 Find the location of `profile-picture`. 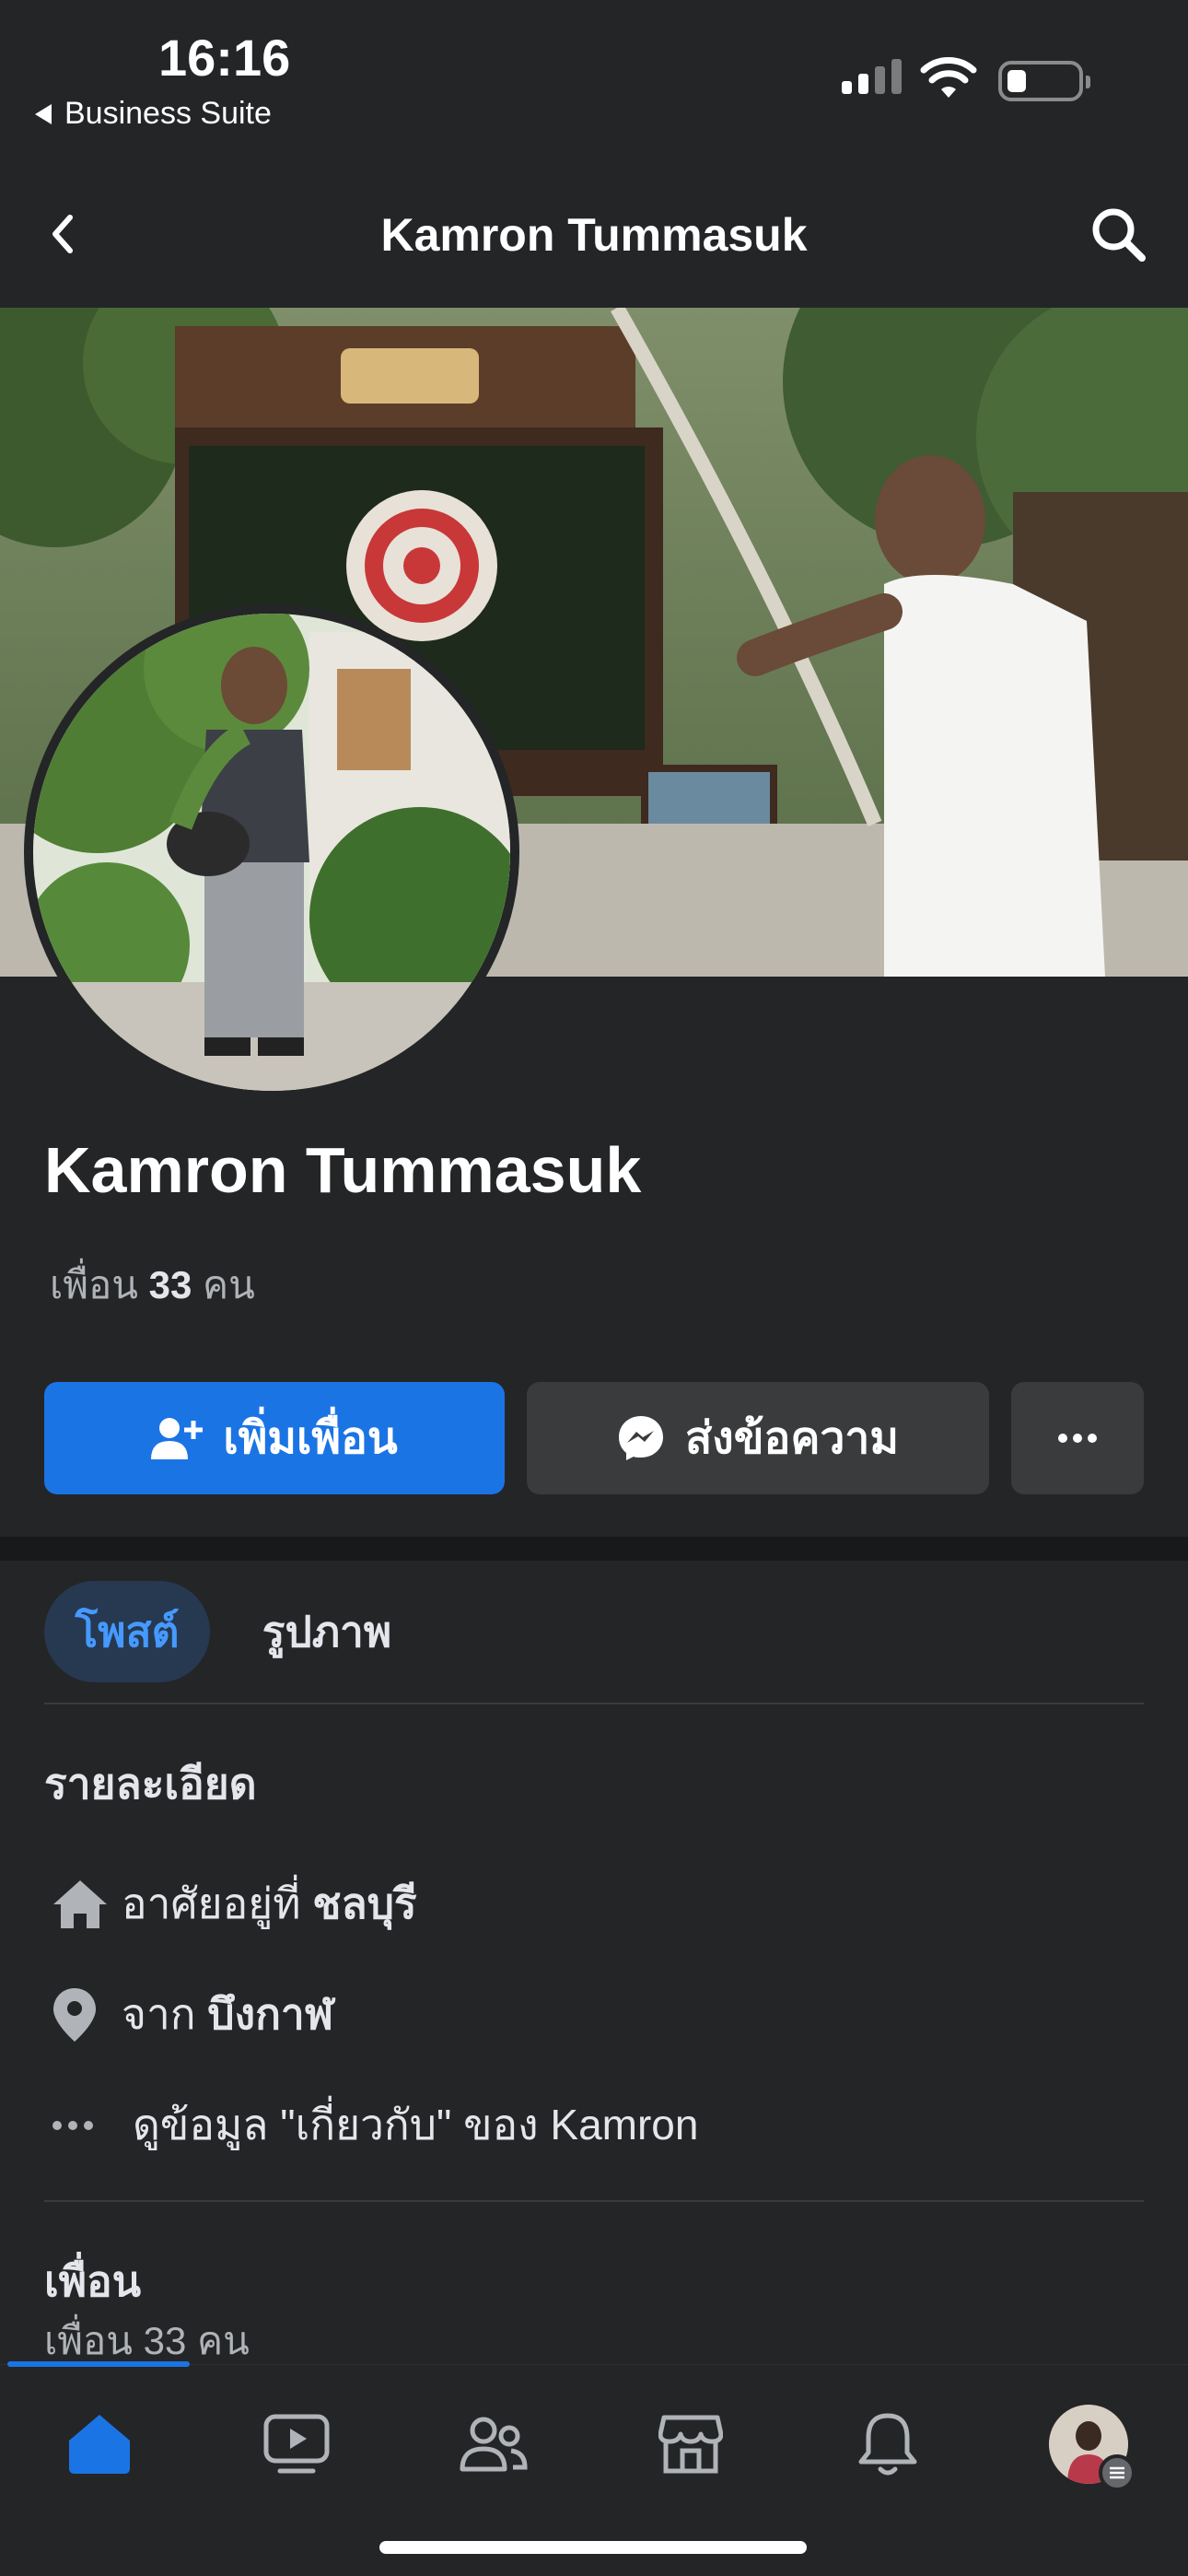

profile-picture is located at coordinates (271, 852).